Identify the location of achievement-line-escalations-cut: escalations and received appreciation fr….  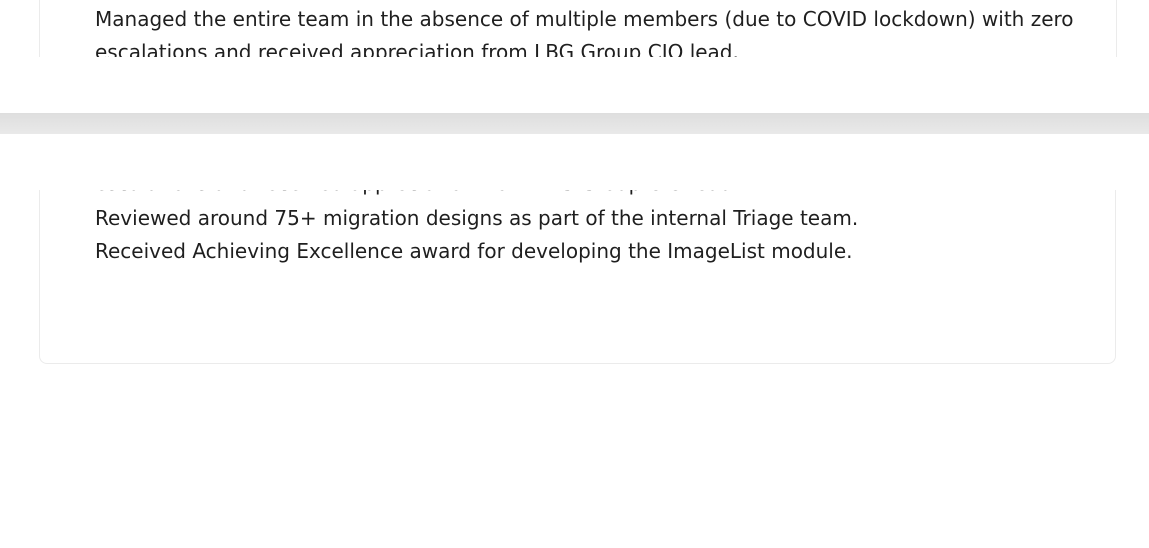
(417, 195).